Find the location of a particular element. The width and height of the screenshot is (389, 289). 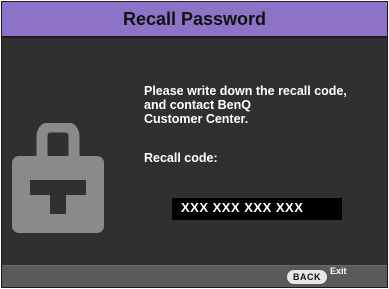

recall-code-label: Recall code: is located at coordinates (181, 158).